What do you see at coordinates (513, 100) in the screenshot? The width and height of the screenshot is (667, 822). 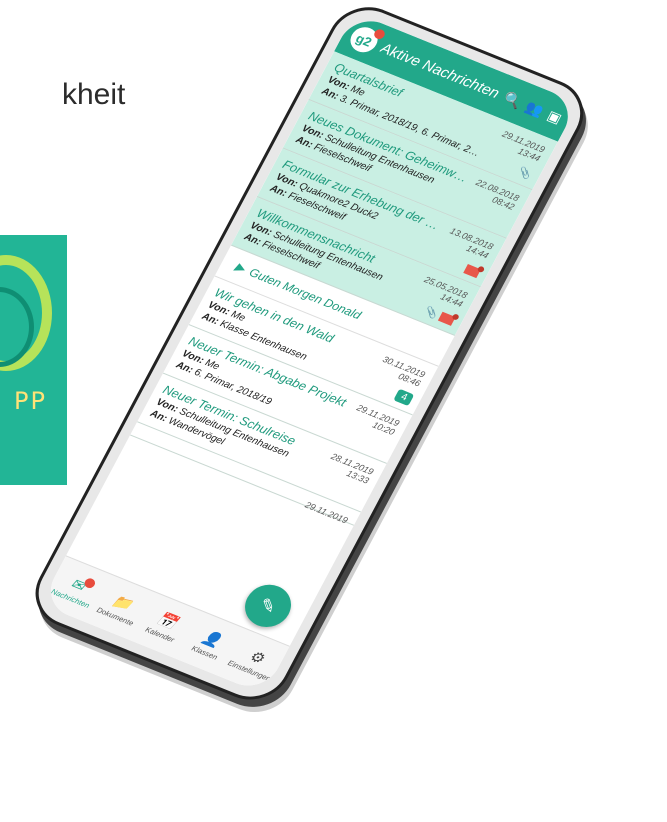 I see `search-icon: 🔍` at bounding box center [513, 100].